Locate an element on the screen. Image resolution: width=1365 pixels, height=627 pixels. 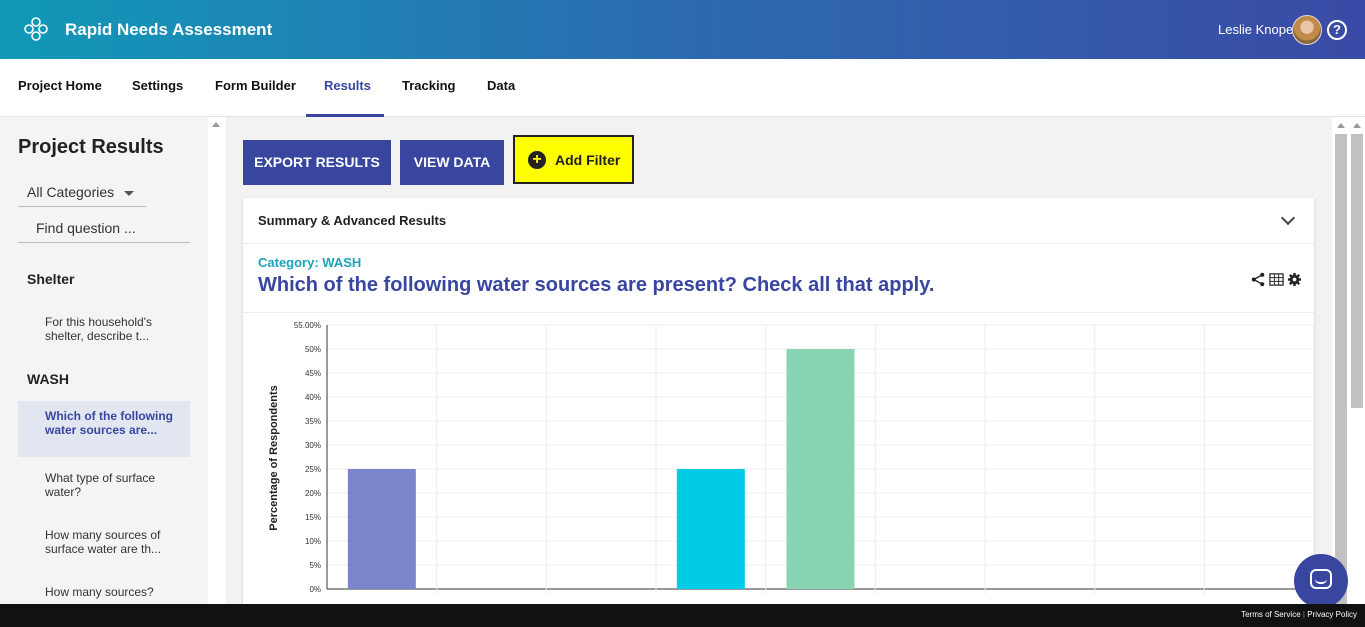
chat-launcher-button is located at coordinates (1321, 581).